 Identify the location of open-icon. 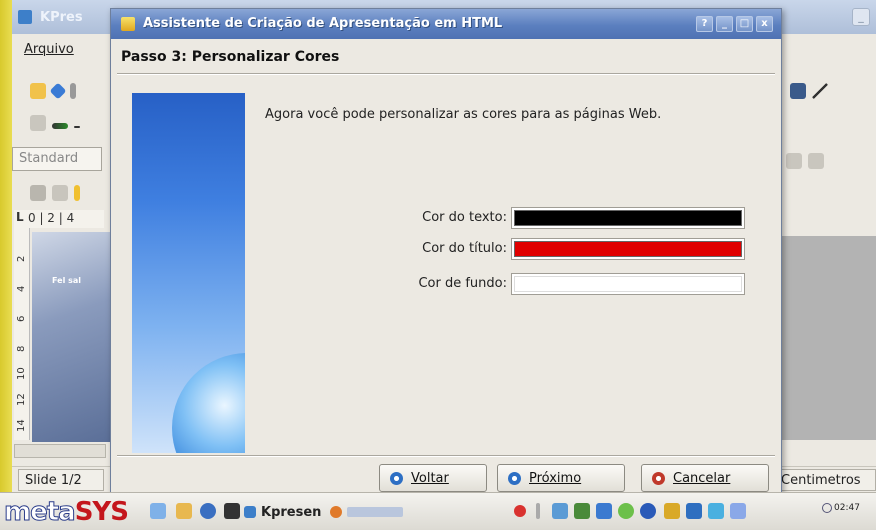
(58, 91).